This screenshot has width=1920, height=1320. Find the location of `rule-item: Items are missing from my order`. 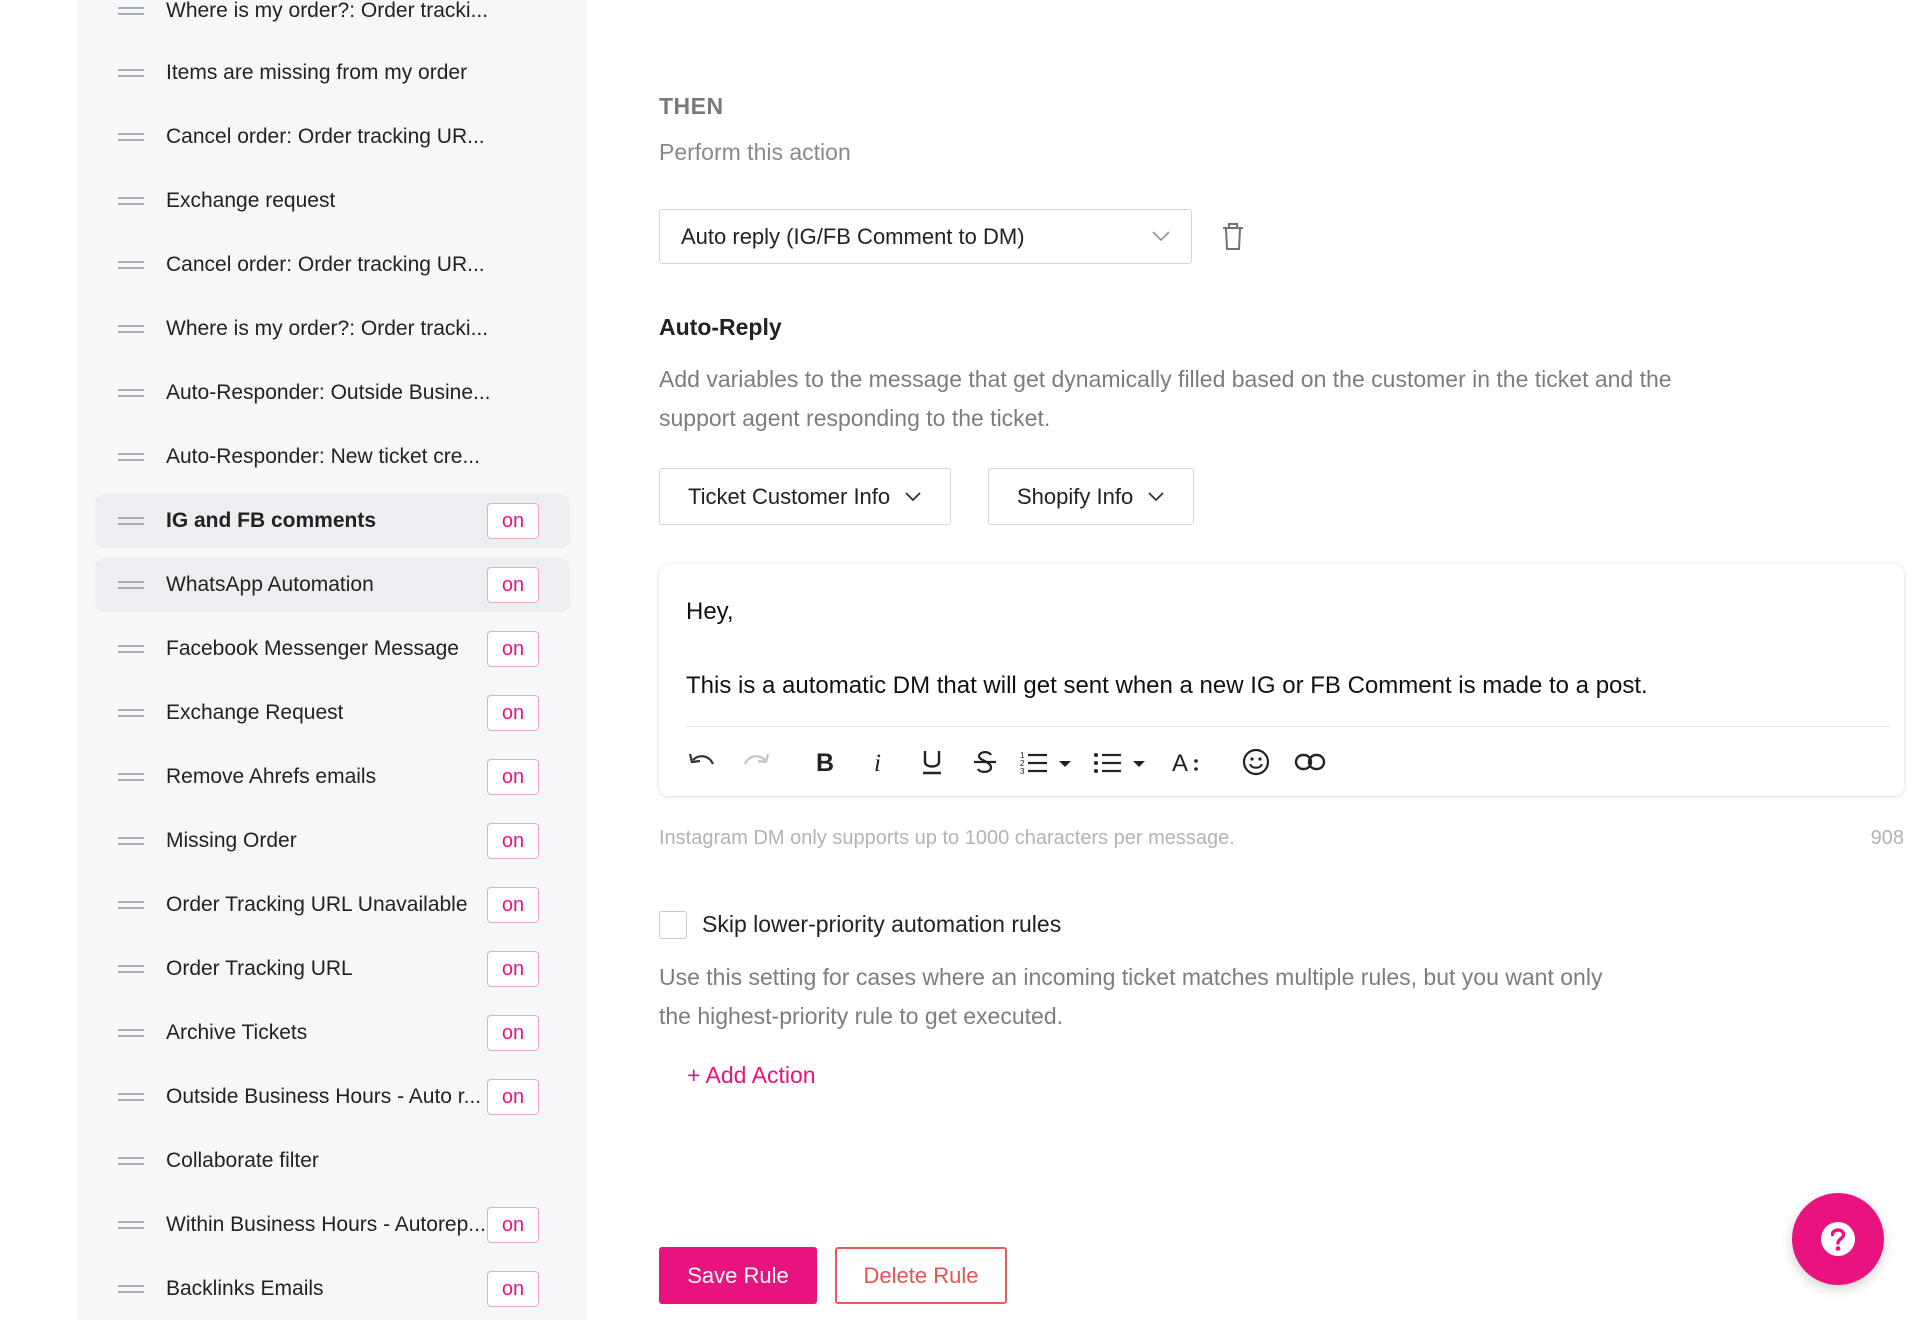

rule-item: Items are missing from my order is located at coordinates (332, 73).